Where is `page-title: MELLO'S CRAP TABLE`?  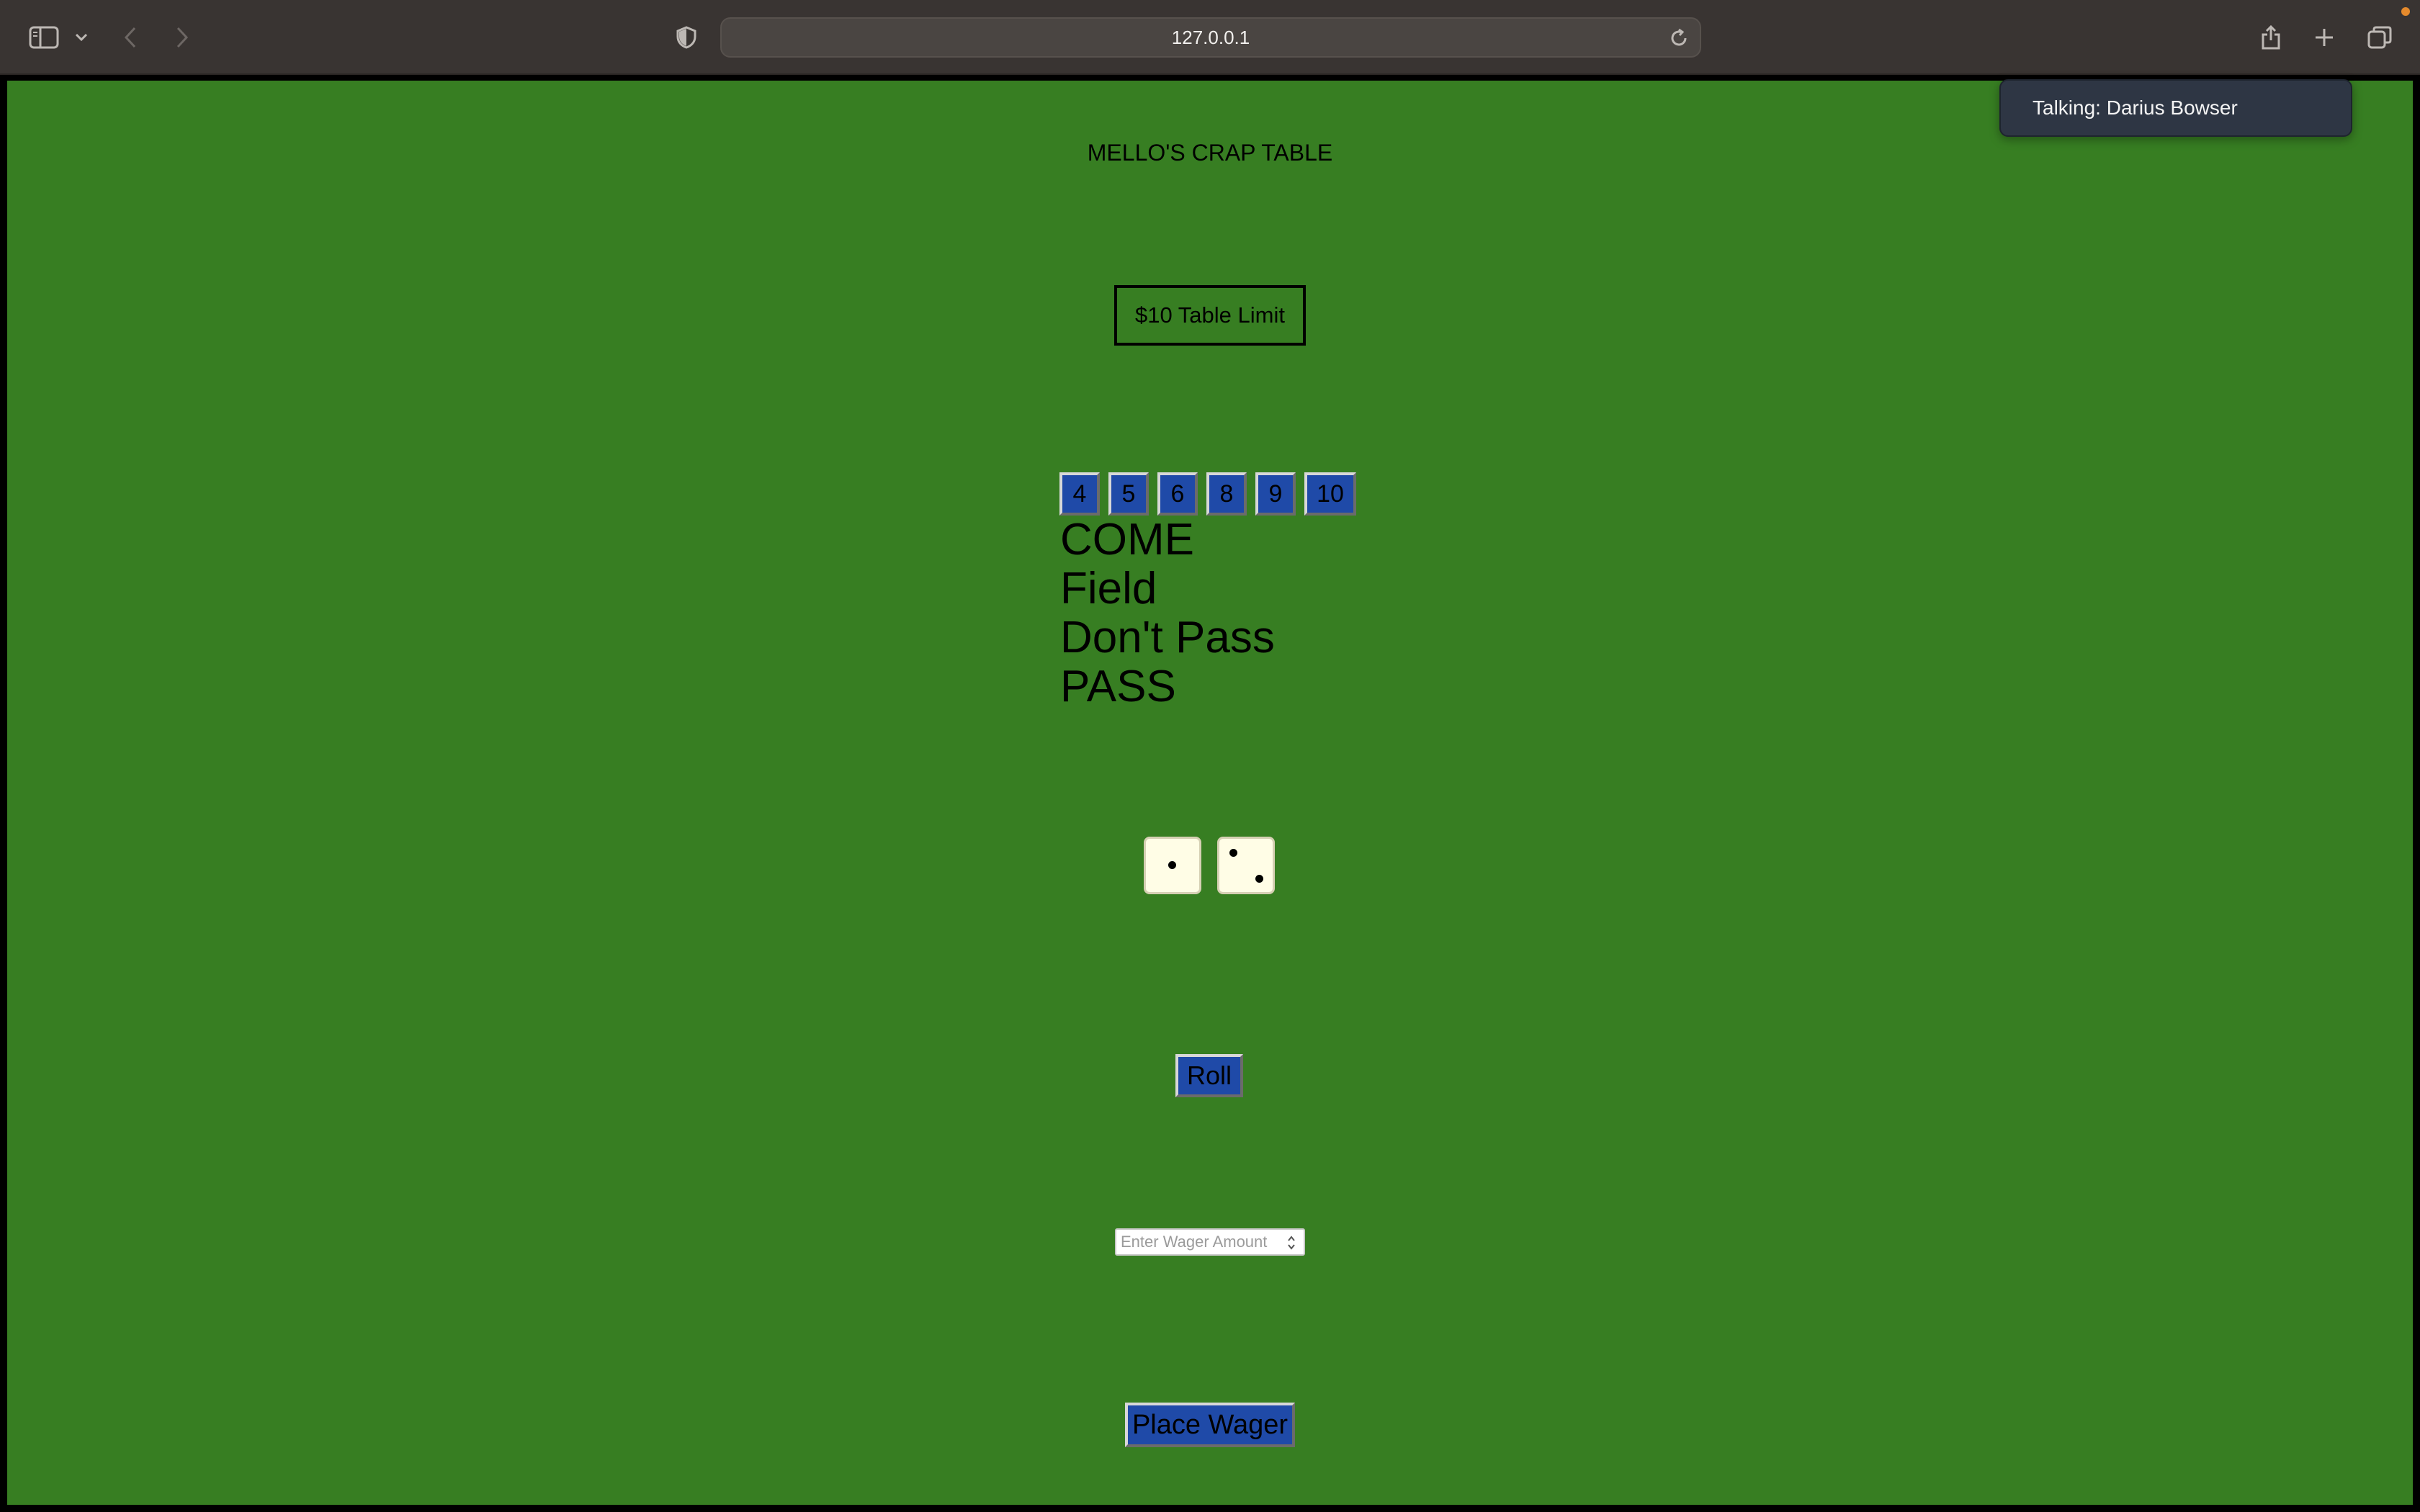
page-title: MELLO'S CRAP TABLE is located at coordinates (1210, 153).